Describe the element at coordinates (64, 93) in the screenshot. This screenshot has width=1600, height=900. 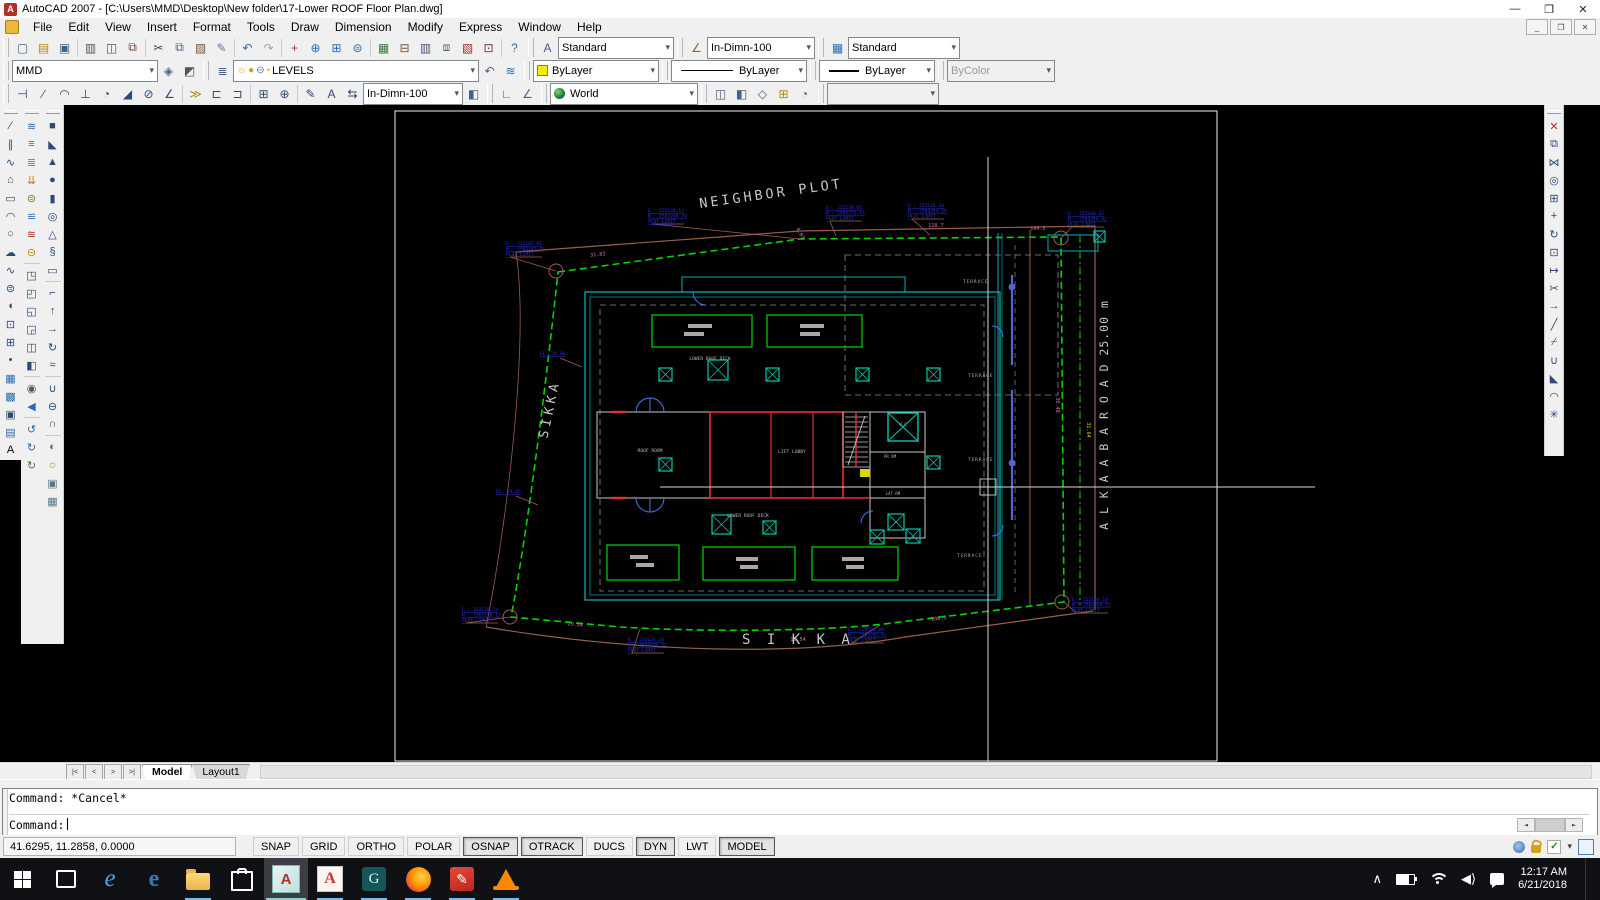
I see `arc-length-icon: ◠` at that location.